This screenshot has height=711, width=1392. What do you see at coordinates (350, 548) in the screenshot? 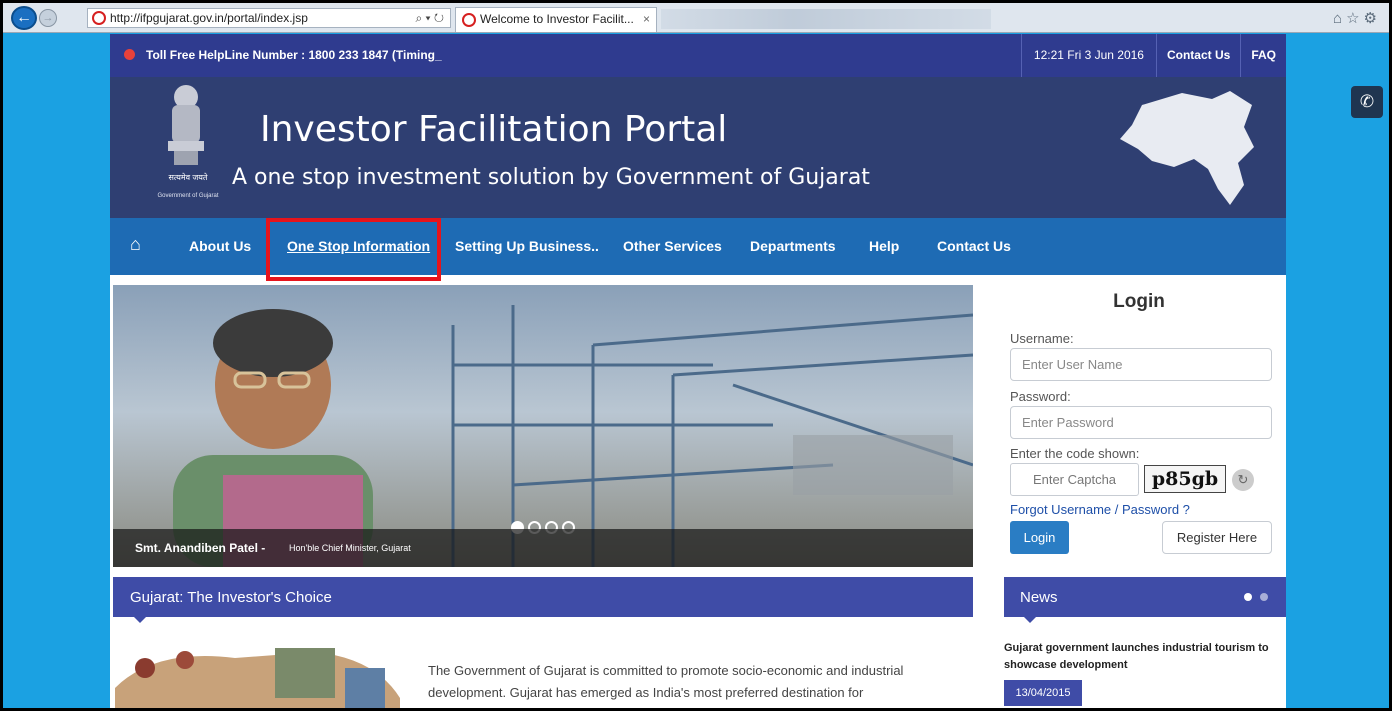
I see `caption-role: Hon'ble Chief Minister, Gujarat` at bounding box center [350, 548].